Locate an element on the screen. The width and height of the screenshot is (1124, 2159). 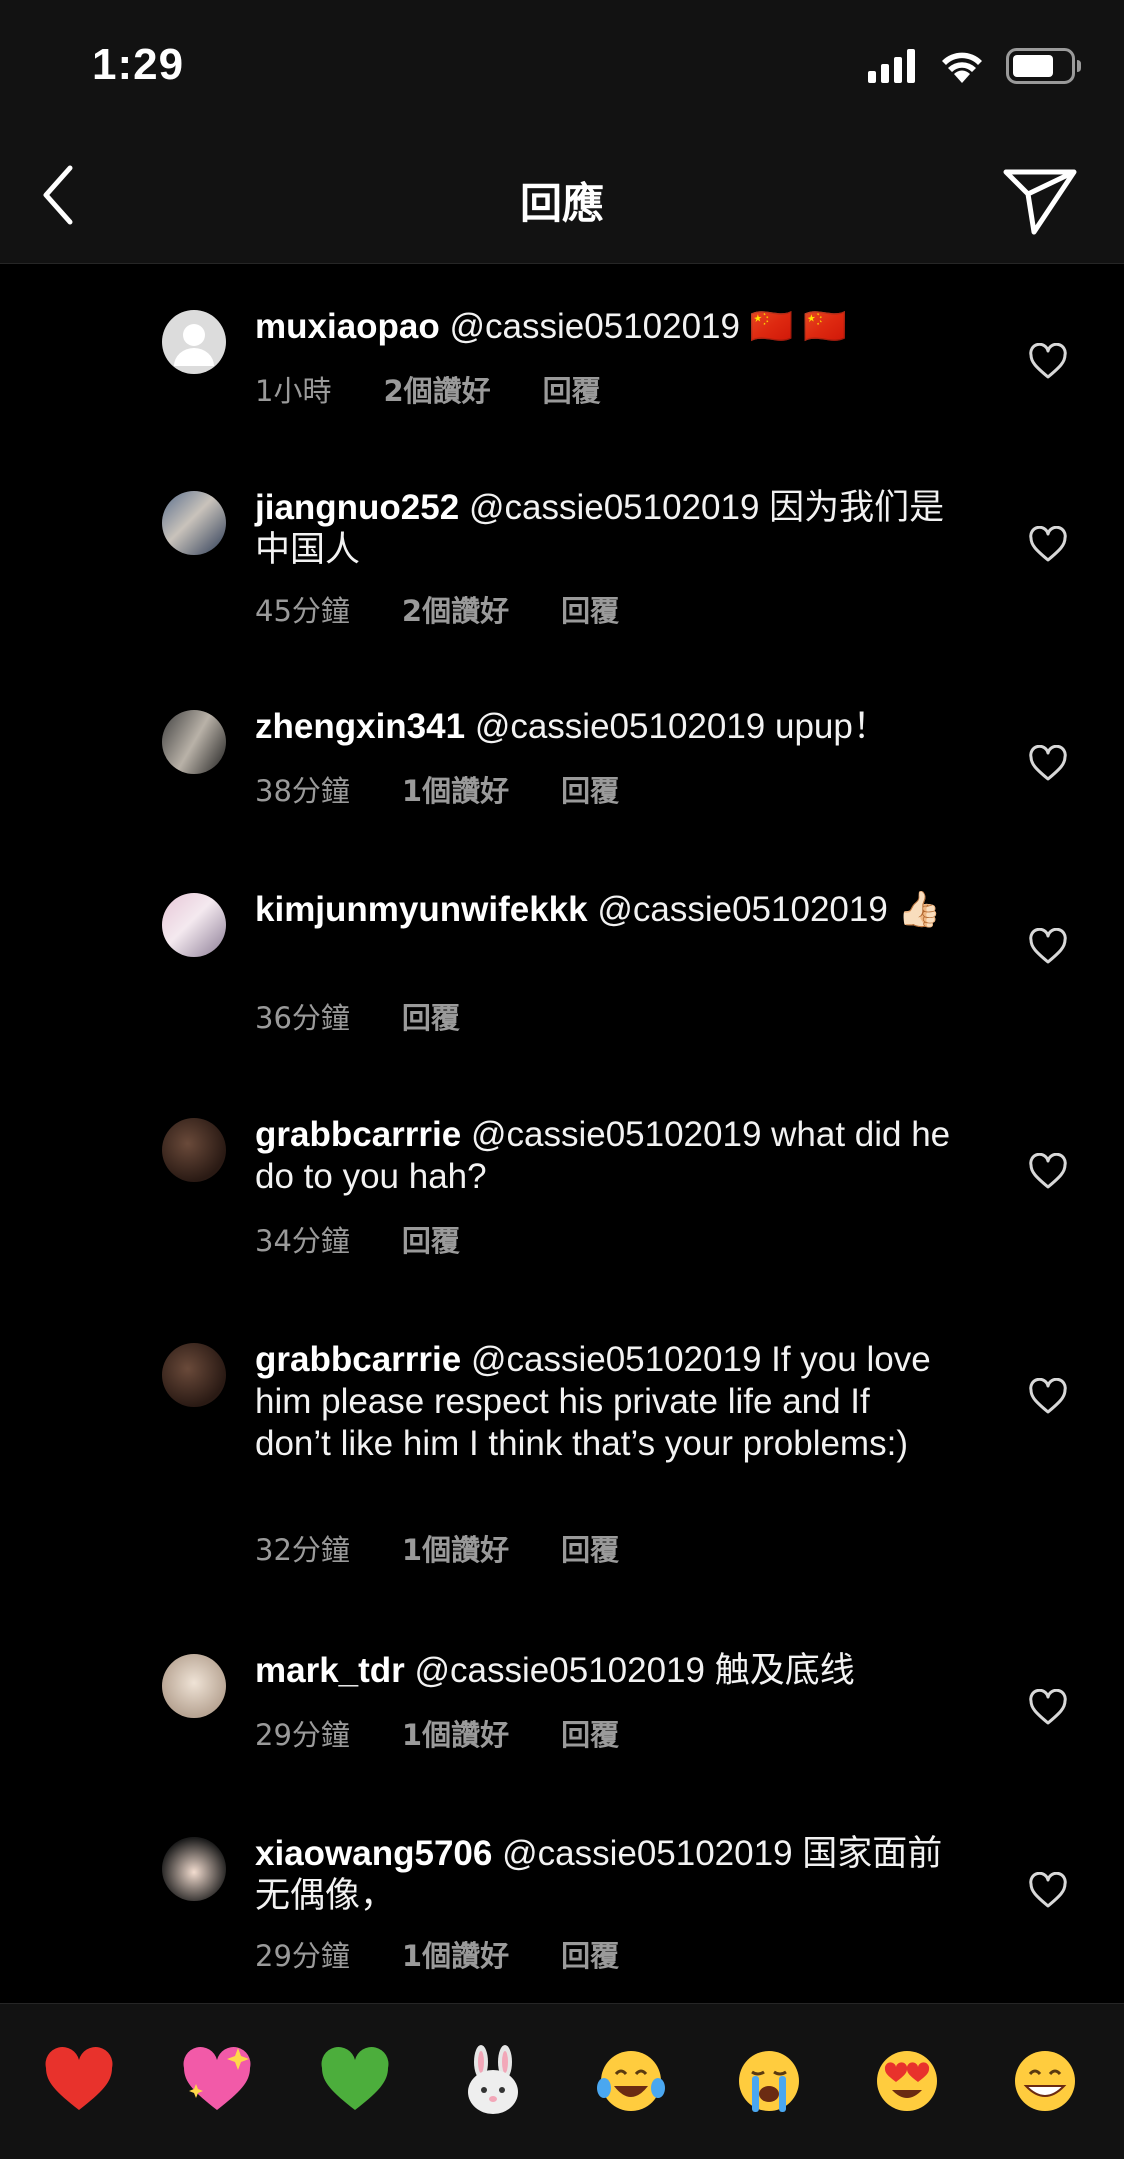
rabbit-face-icon is located at coordinates (493, 2081).